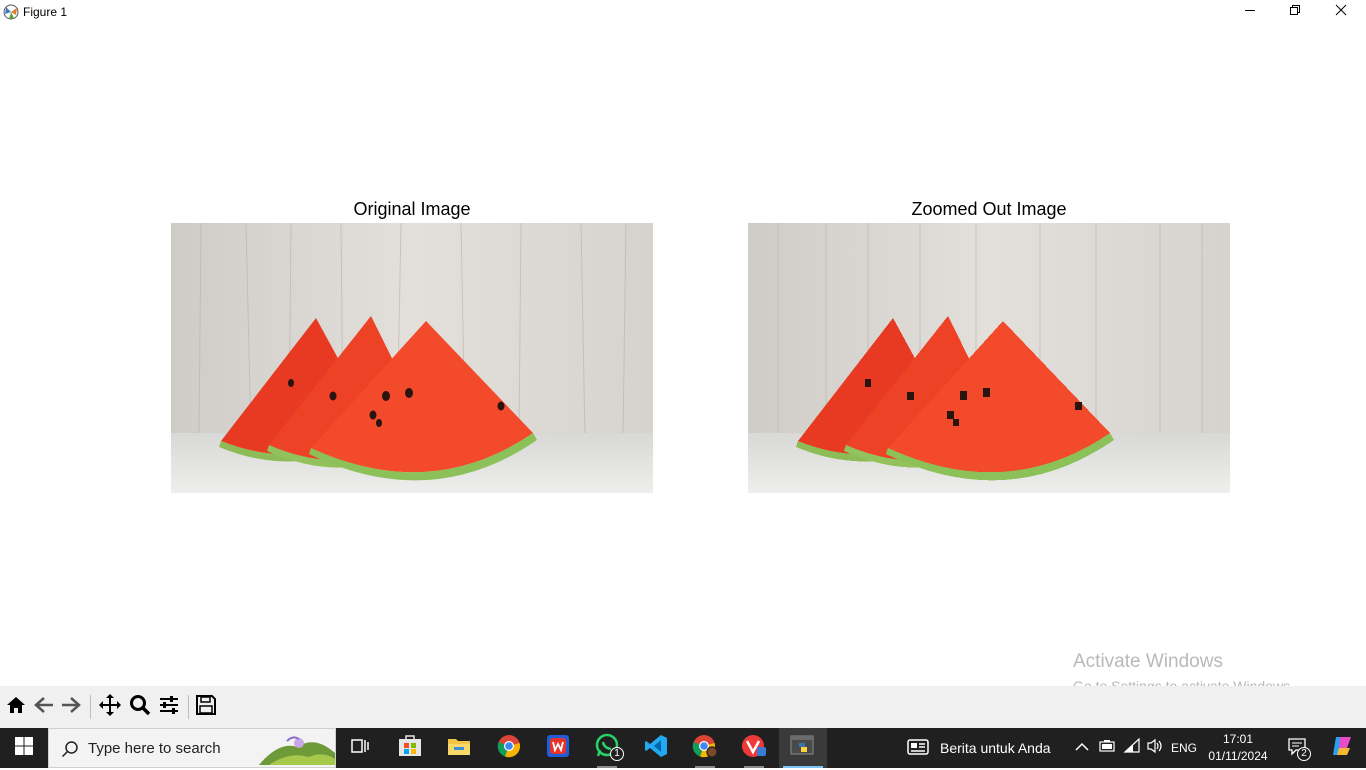 This screenshot has height=770, width=1366. What do you see at coordinates (297, 751) in the screenshot?
I see `search-highlight-illustration` at bounding box center [297, 751].